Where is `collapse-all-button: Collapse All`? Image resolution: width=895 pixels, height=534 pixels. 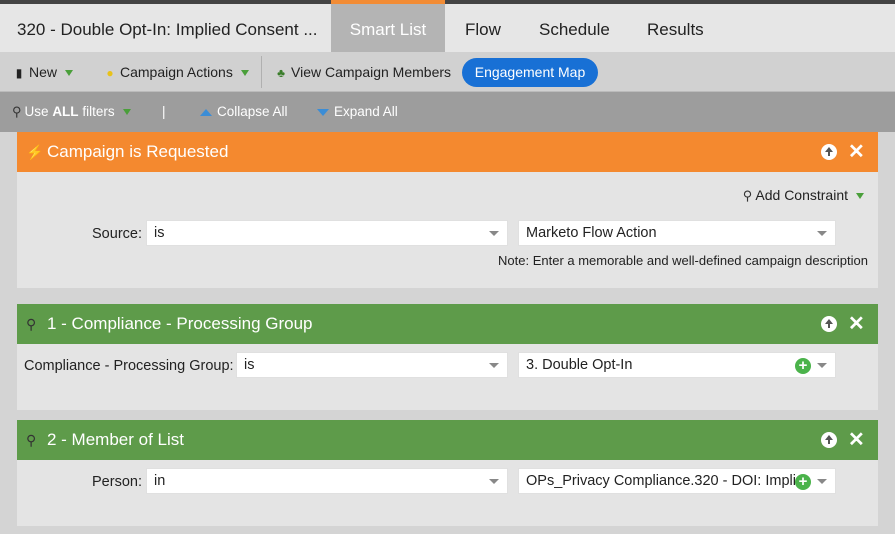 collapse-all-button: Collapse All is located at coordinates (244, 112).